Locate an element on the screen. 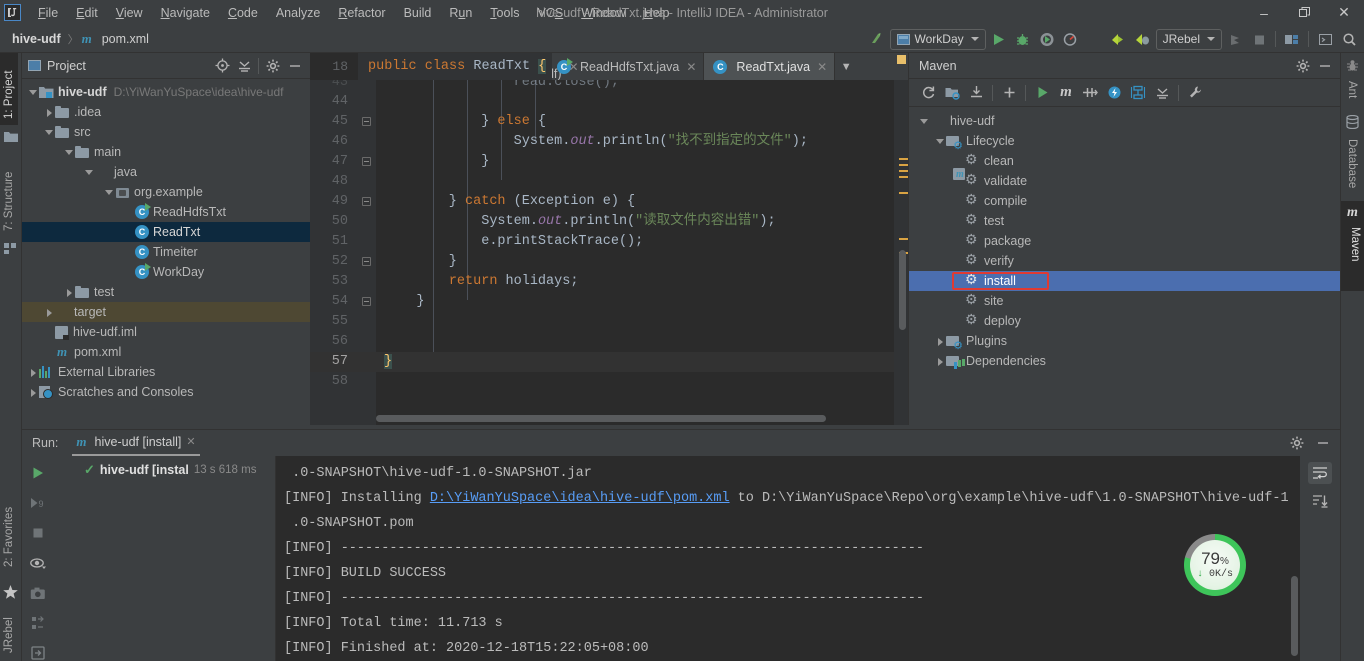 This screenshot has width=1364, height=661. sidebar-item-favorites: 2: Favorites is located at coordinates (9, 531).